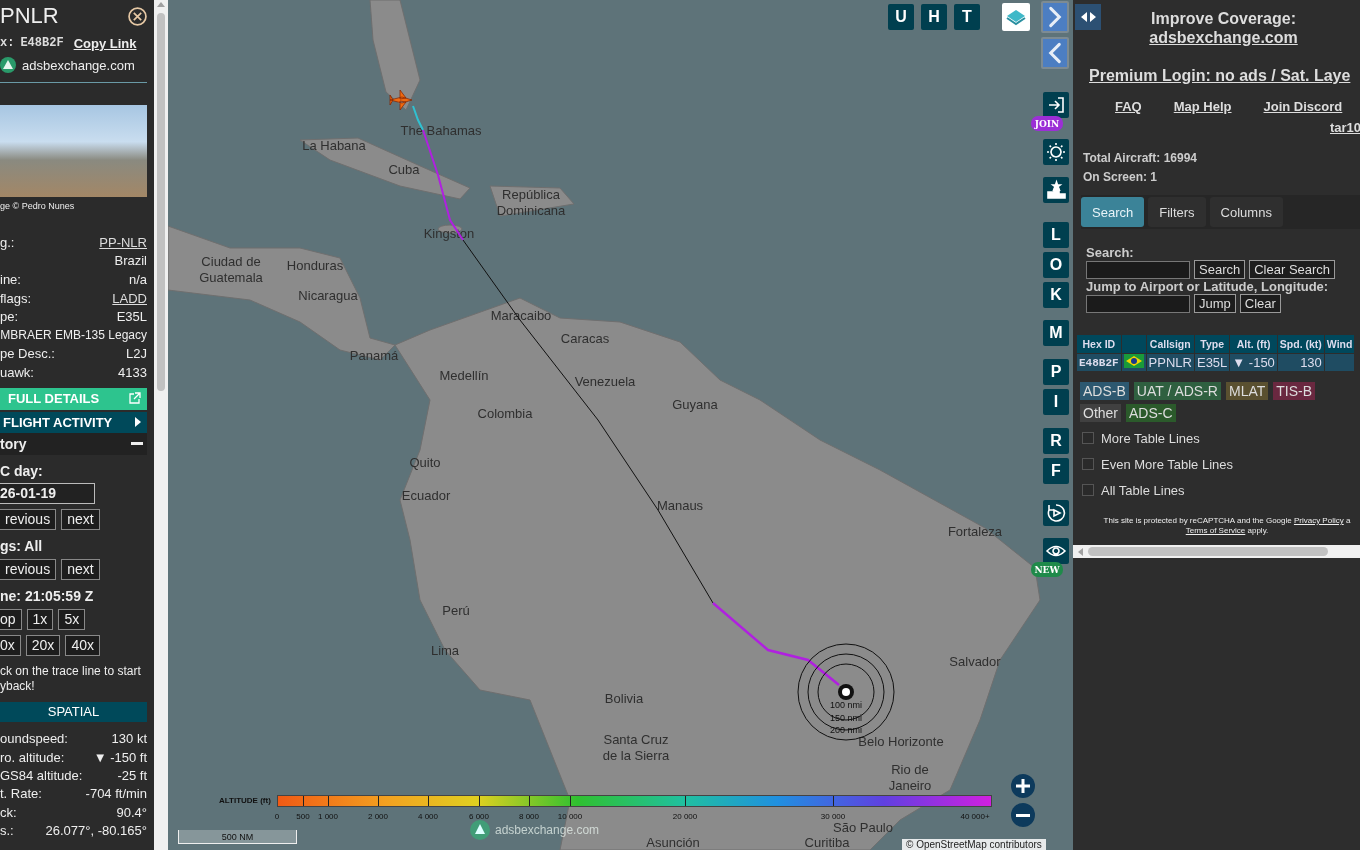 The height and width of the screenshot is (850, 1360). Describe the element at coordinates (82, 645) in the screenshot. I see `playback-button: 40x` at that location.